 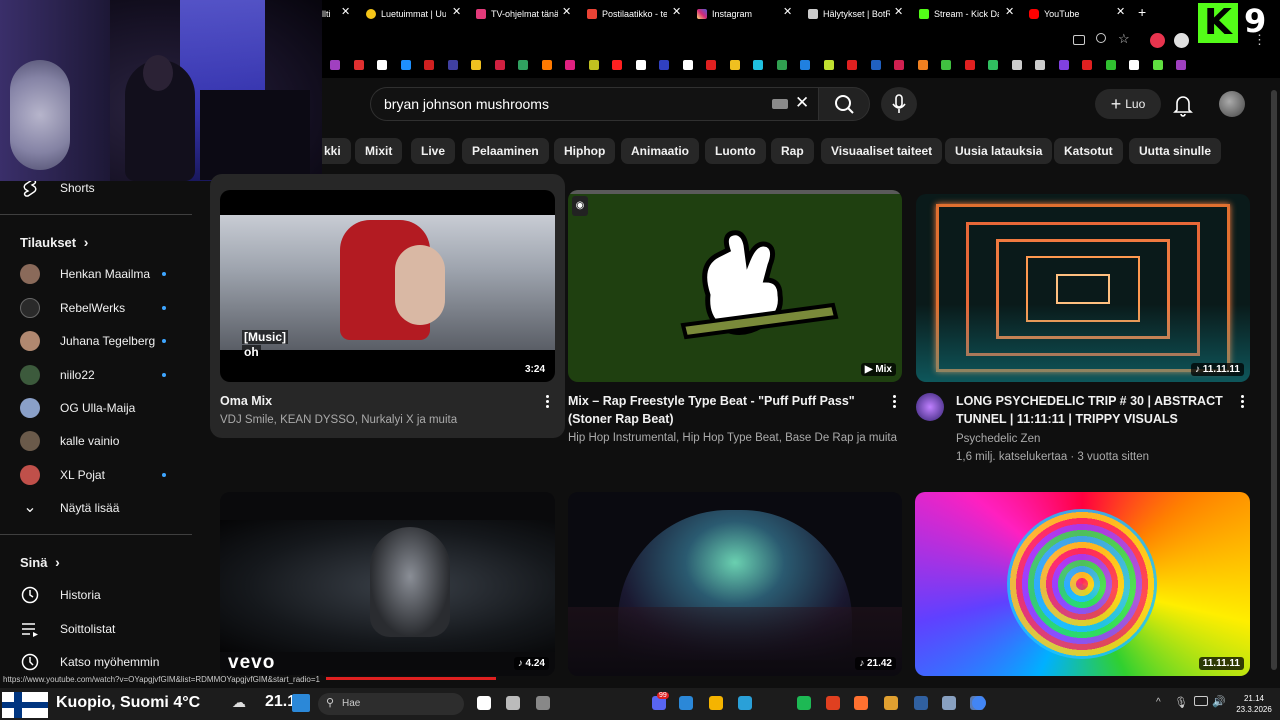 What do you see at coordinates (1158, 702) in the screenshot?
I see `tray-chevron-icon: ^` at bounding box center [1158, 702].